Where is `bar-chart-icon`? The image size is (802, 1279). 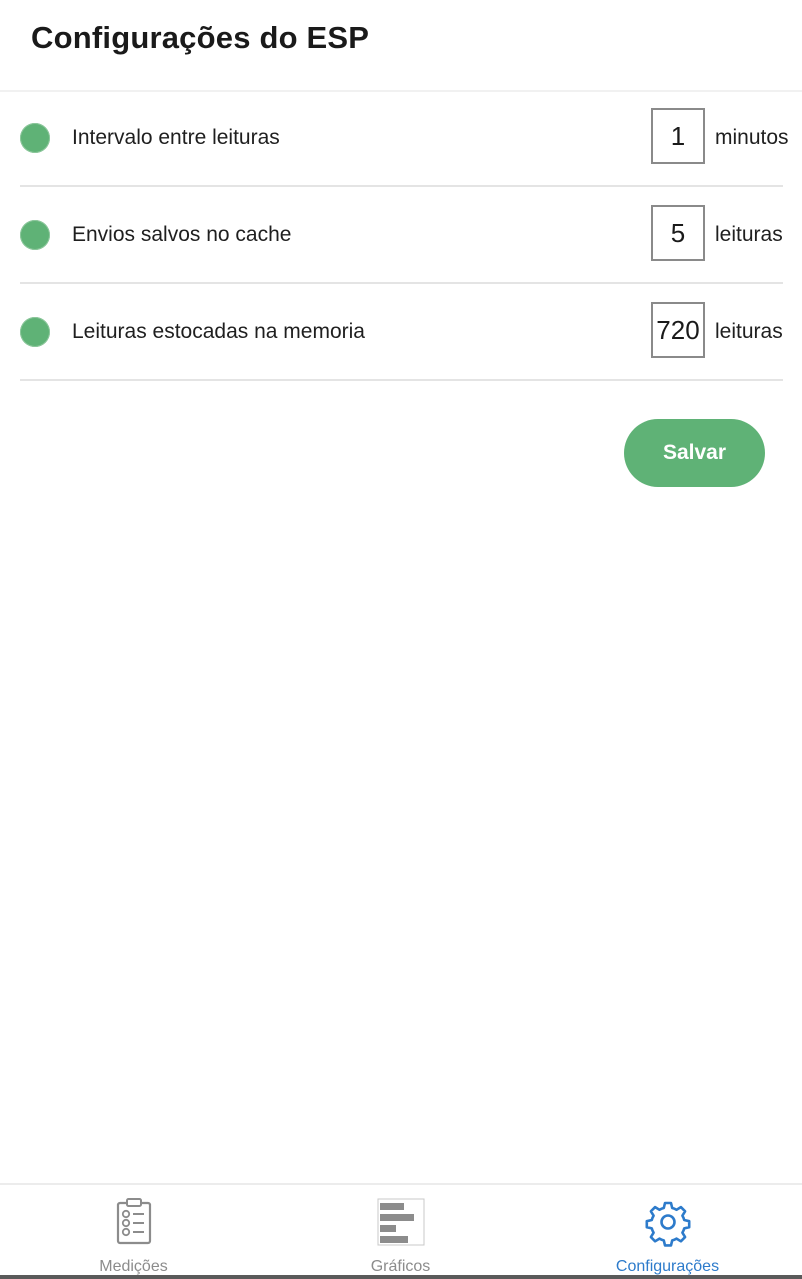 bar-chart-icon is located at coordinates (400, 1222).